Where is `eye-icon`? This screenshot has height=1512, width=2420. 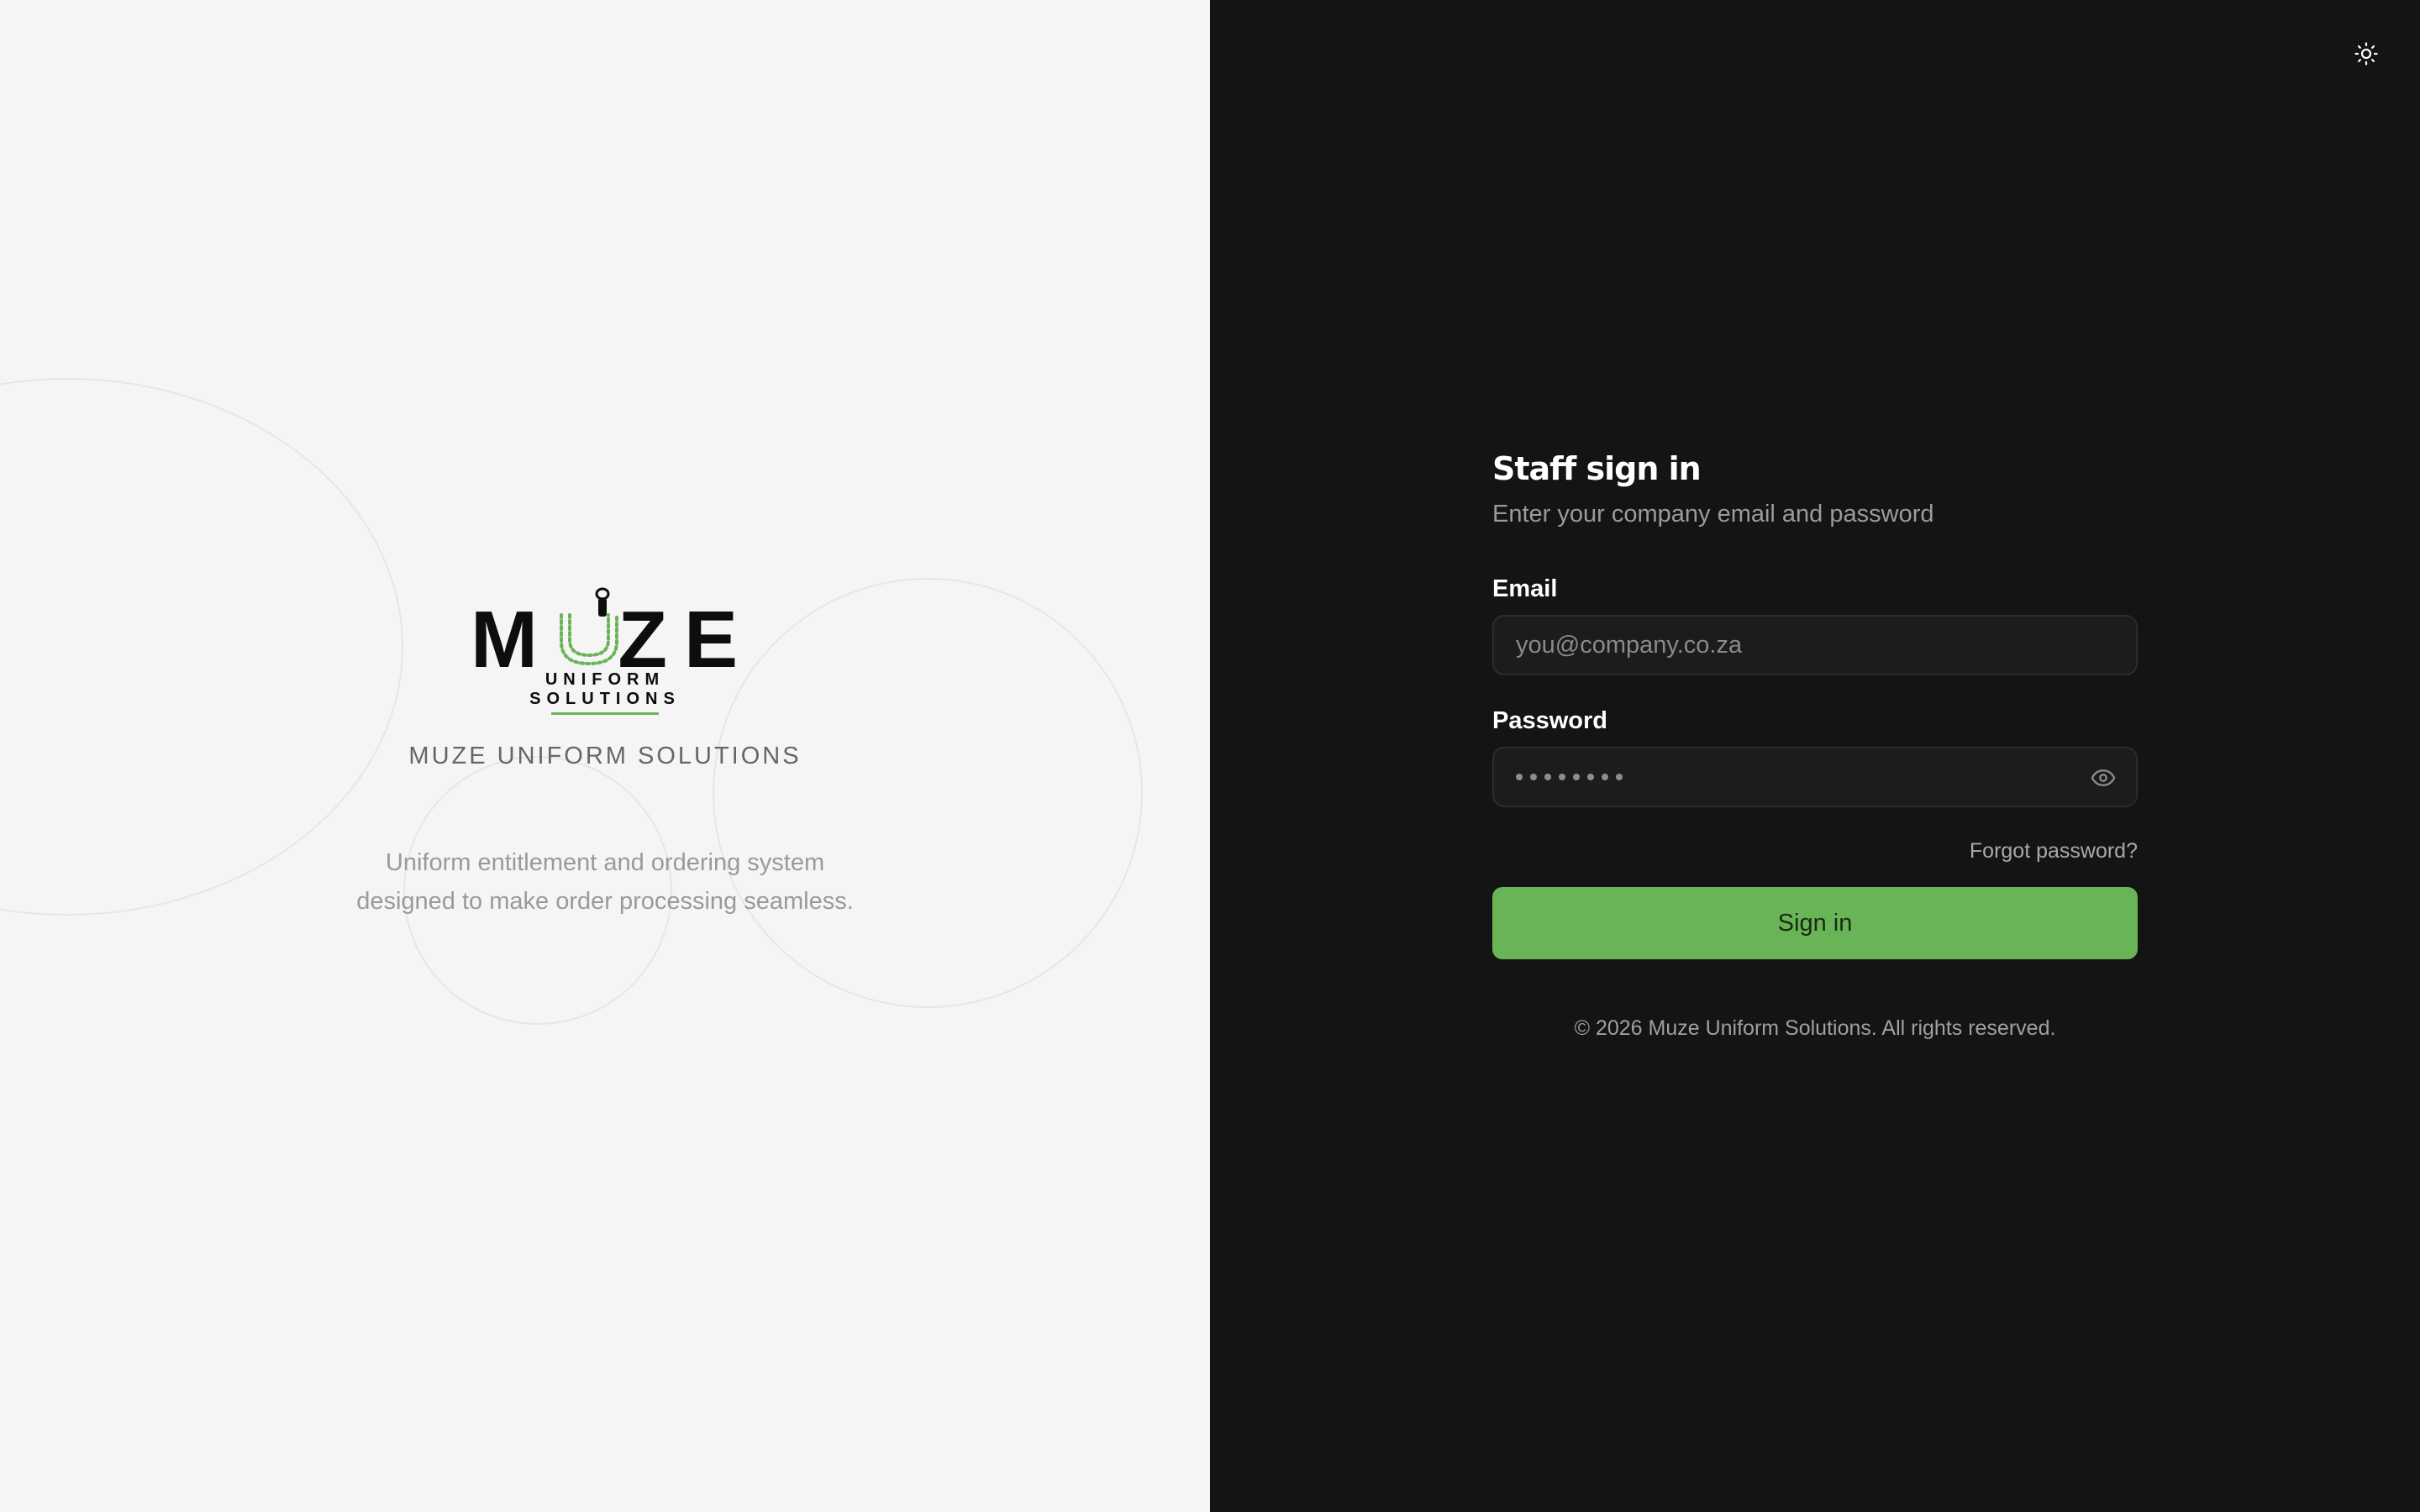 eye-icon is located at coordinates (2103, 777).